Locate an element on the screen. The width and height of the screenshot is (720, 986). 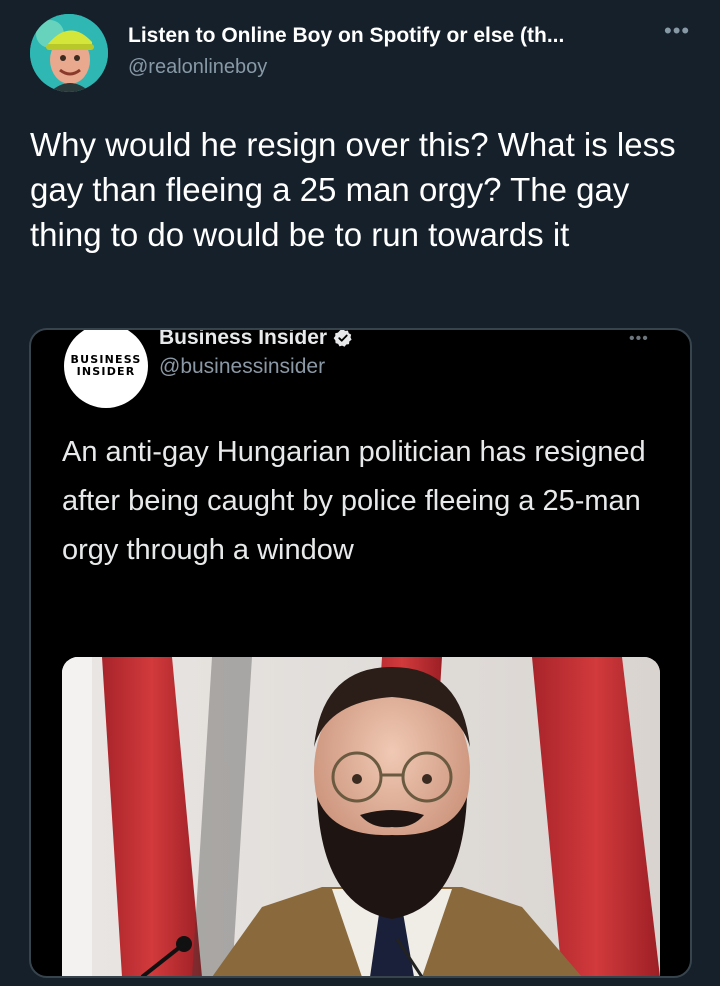
verified-badge-icon is located at coordinates (342, 338).